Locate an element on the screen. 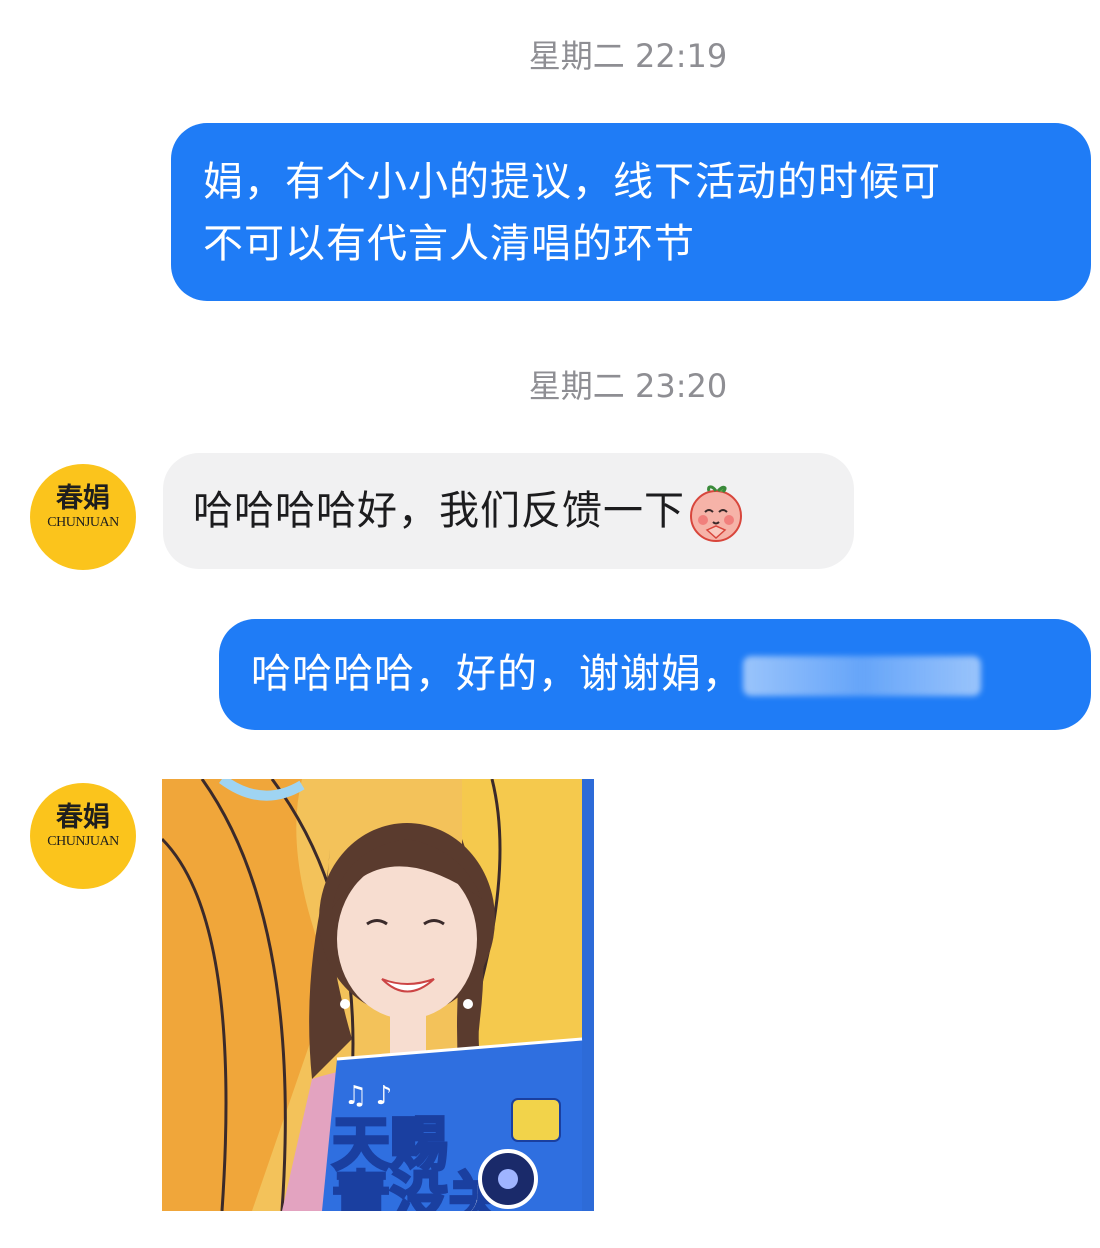 The height and width of the screenshot is (1248, 1100). message-text-line: 娟，有个小小的提议，线下活动的时候可 is located at coordinates (572, 182).